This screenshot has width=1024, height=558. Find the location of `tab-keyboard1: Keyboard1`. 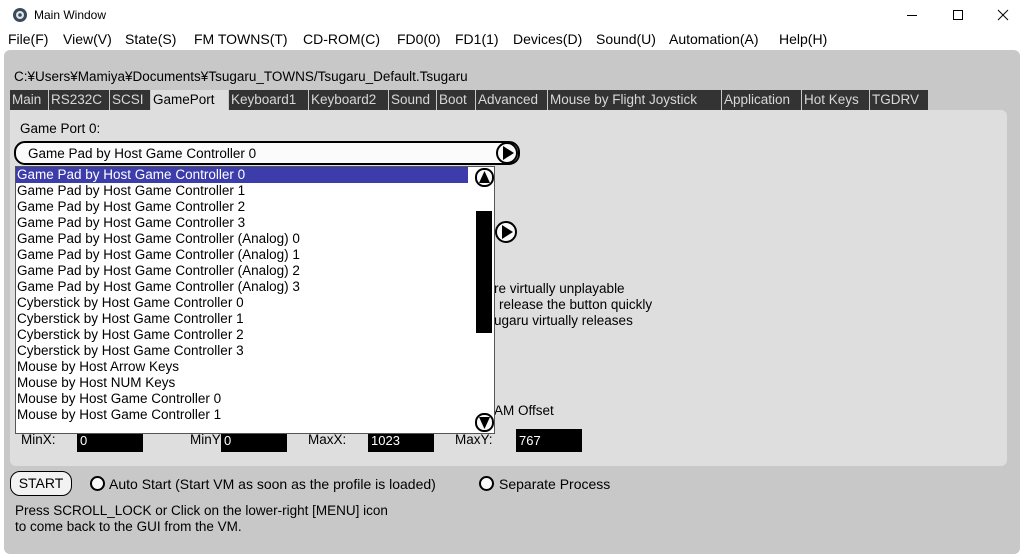

tab-keyboard1: Keyboard1 is located at coordinates (268, 100).